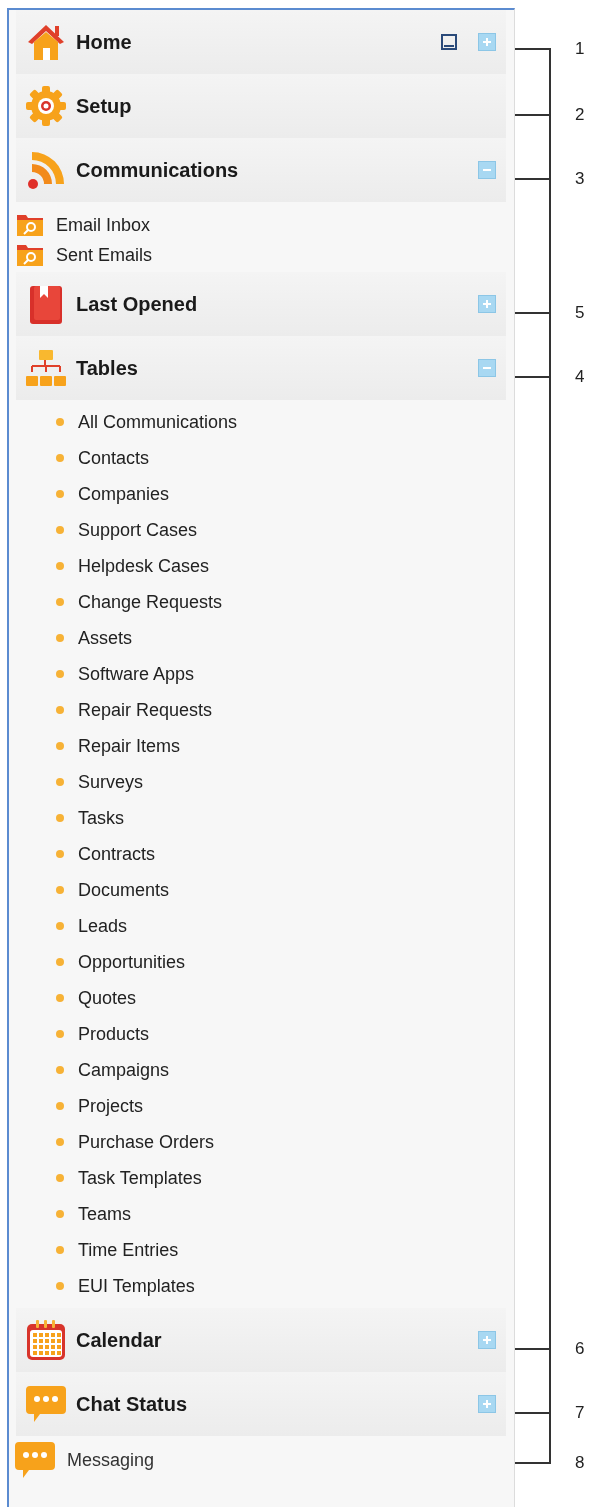 This screenshot has width=600, height=1507. I want to click on table-link: Projects, so click(111, 1106).